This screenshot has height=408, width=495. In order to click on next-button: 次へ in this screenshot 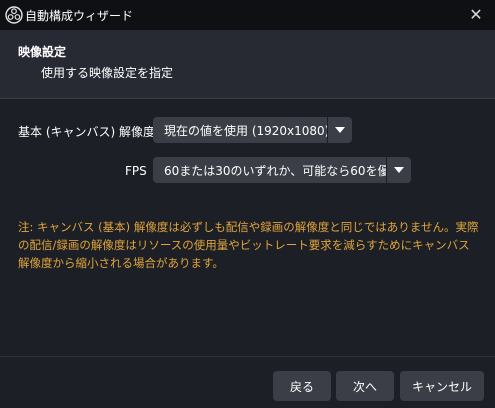, I will do `click(365, 386)`.